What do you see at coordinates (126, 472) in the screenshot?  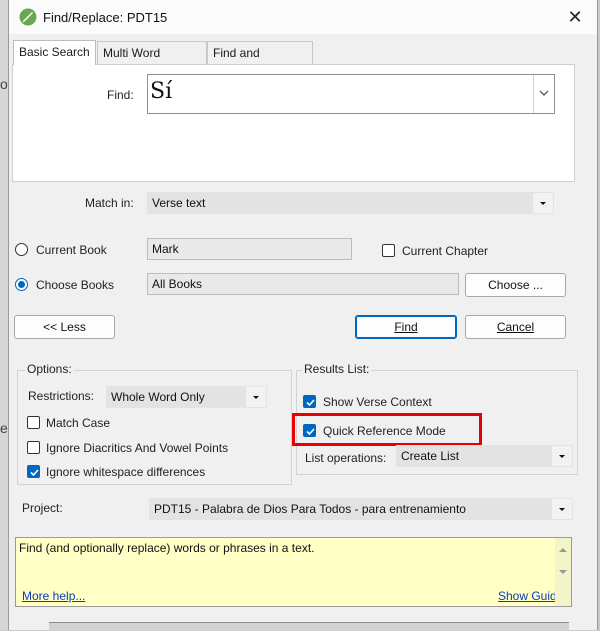 I see `ignore-whitespace-label: Ignore whitespace differences` at bounding box center [126, 472].